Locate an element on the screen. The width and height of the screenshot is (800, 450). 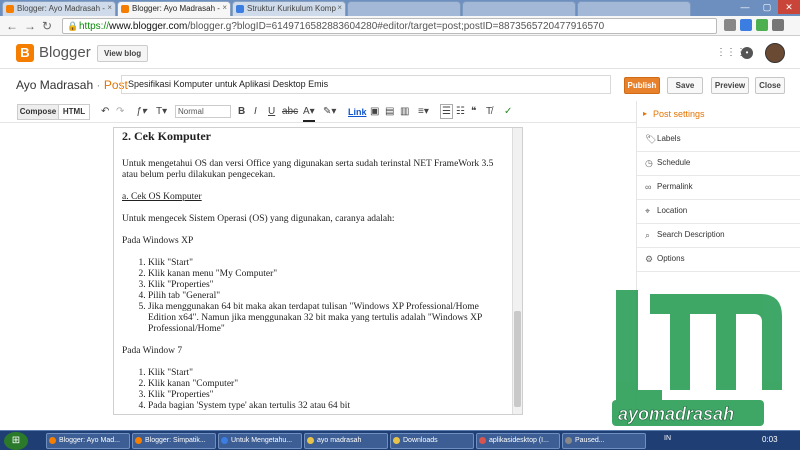
star-bookmark-icon is located at coordinates (730, 25).